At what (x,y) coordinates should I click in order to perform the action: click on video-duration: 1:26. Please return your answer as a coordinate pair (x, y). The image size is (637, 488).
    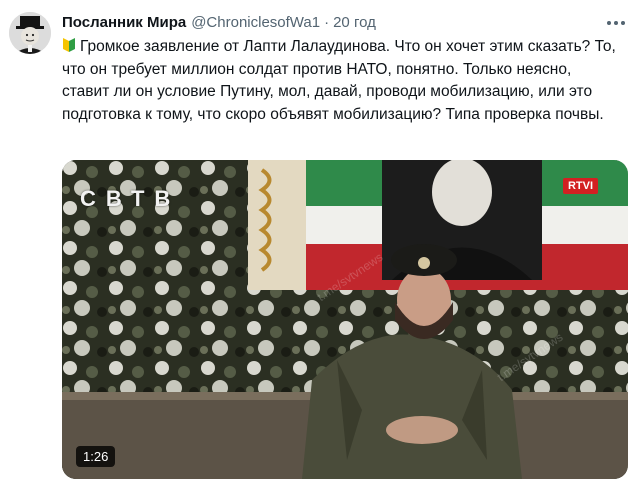
    Looking at the image, I should click on (96, 456).